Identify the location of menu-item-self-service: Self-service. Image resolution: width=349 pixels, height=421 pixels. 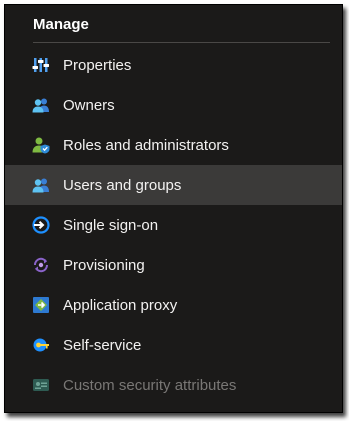
(173, 345).